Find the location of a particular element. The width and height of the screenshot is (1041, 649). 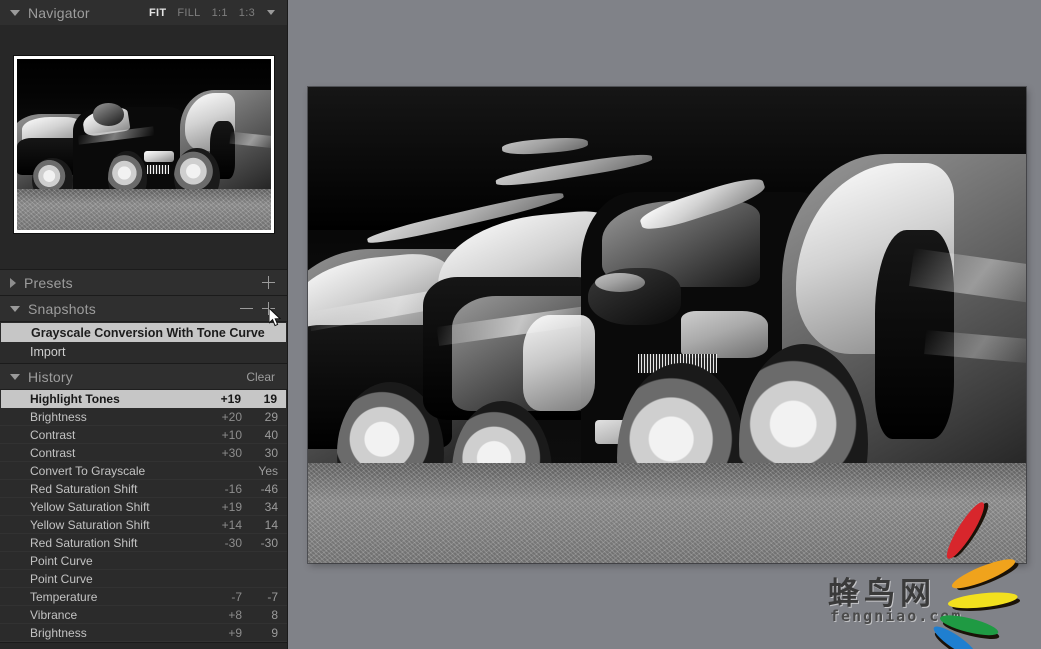

watermark-chinese-text: 蜂鸟网 is located at coordinates (882, 594).